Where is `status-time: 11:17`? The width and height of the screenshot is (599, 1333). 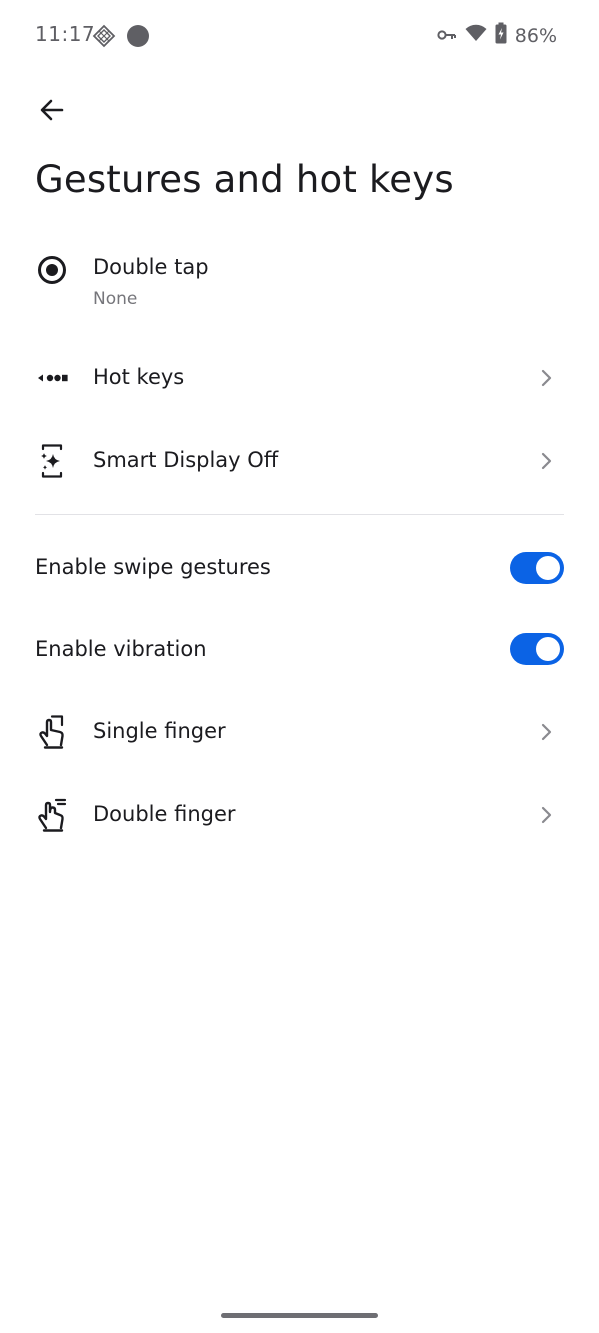
status-time: 11:17 is located at coordinates (65, 34).